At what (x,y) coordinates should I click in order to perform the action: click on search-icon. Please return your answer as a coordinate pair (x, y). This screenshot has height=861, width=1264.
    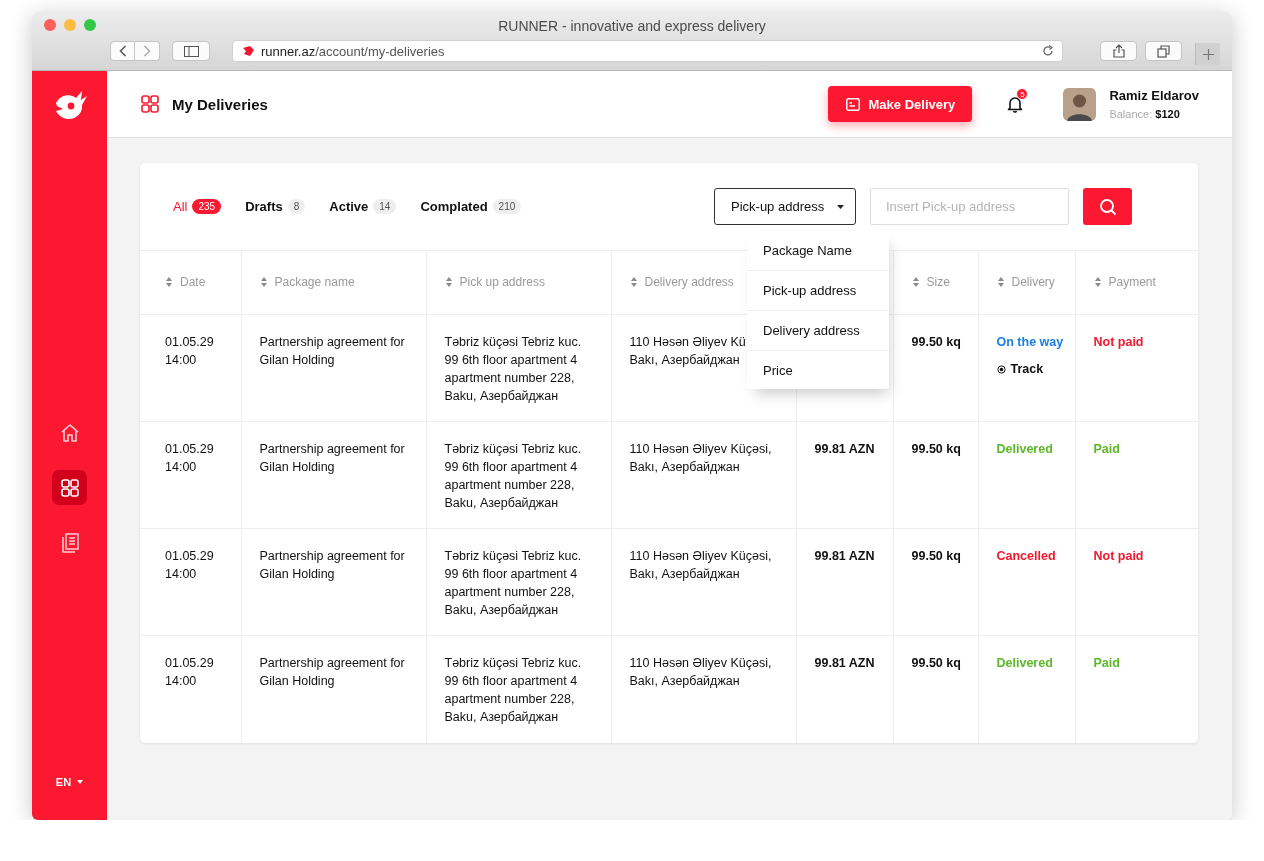
    Looking at the image, I should click on (1107, 206).